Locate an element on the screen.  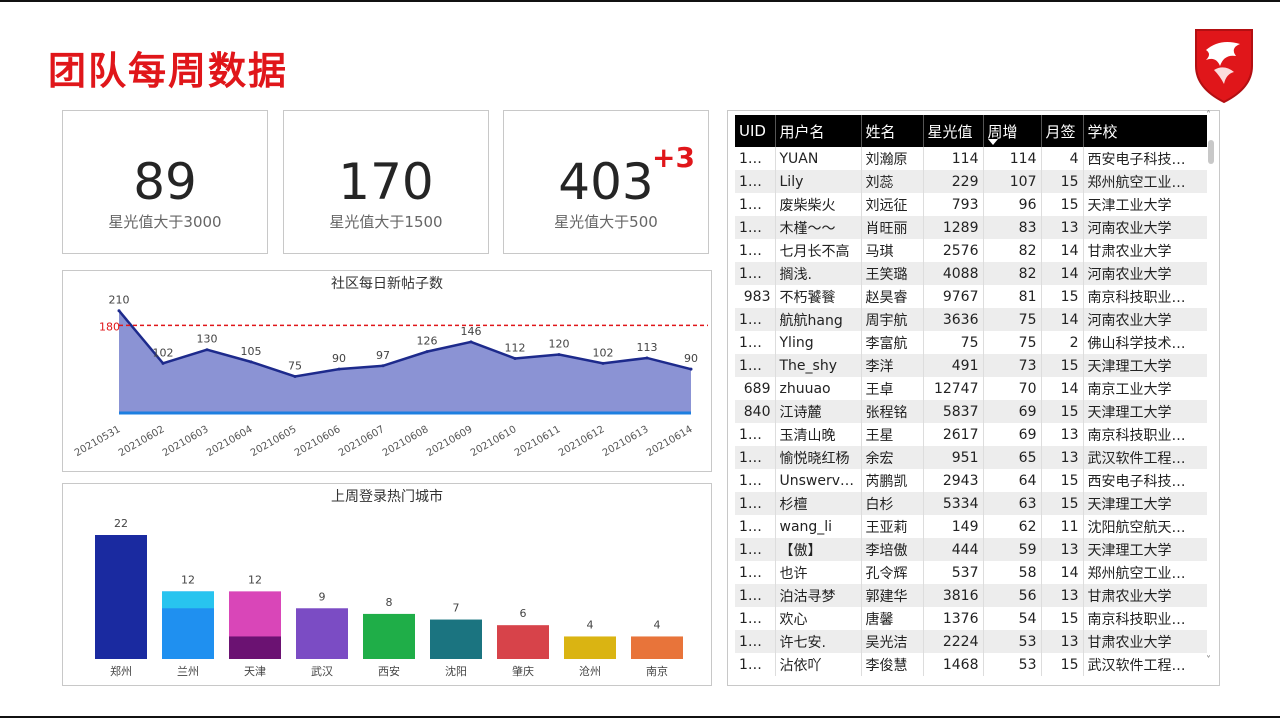
column-header-6: 学校 is located at coordinates (1144, 131).